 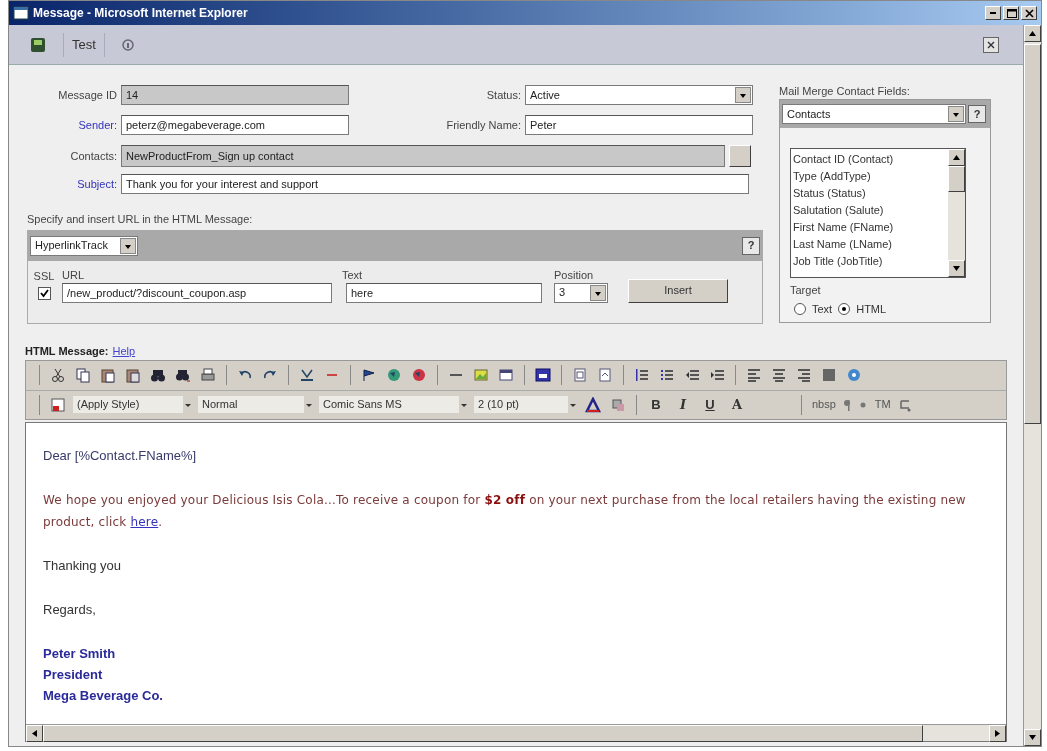 What do you see at coordinates (740, 156) in the screenshot?
I see `browse-button` at bounding box center [740, 156].